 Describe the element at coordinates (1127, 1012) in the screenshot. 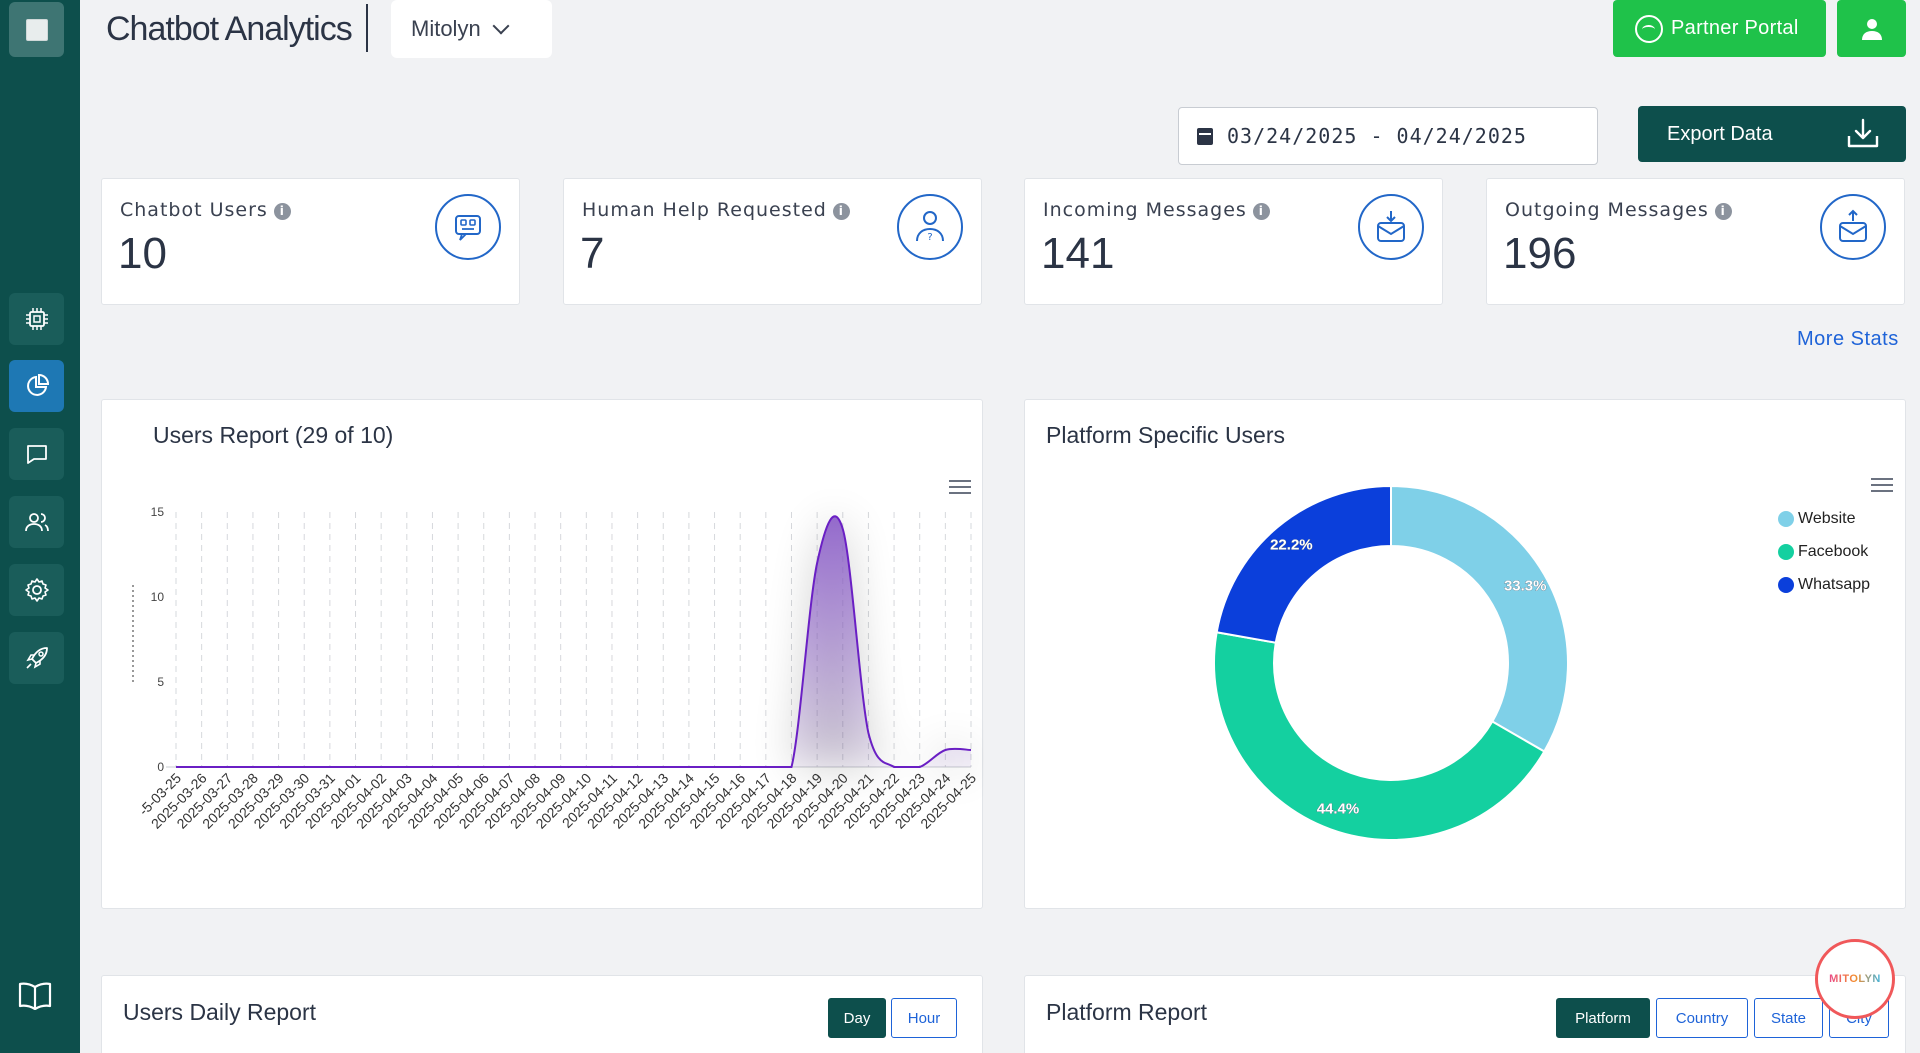

I see `platform-report-title: Platform Report` at that location.